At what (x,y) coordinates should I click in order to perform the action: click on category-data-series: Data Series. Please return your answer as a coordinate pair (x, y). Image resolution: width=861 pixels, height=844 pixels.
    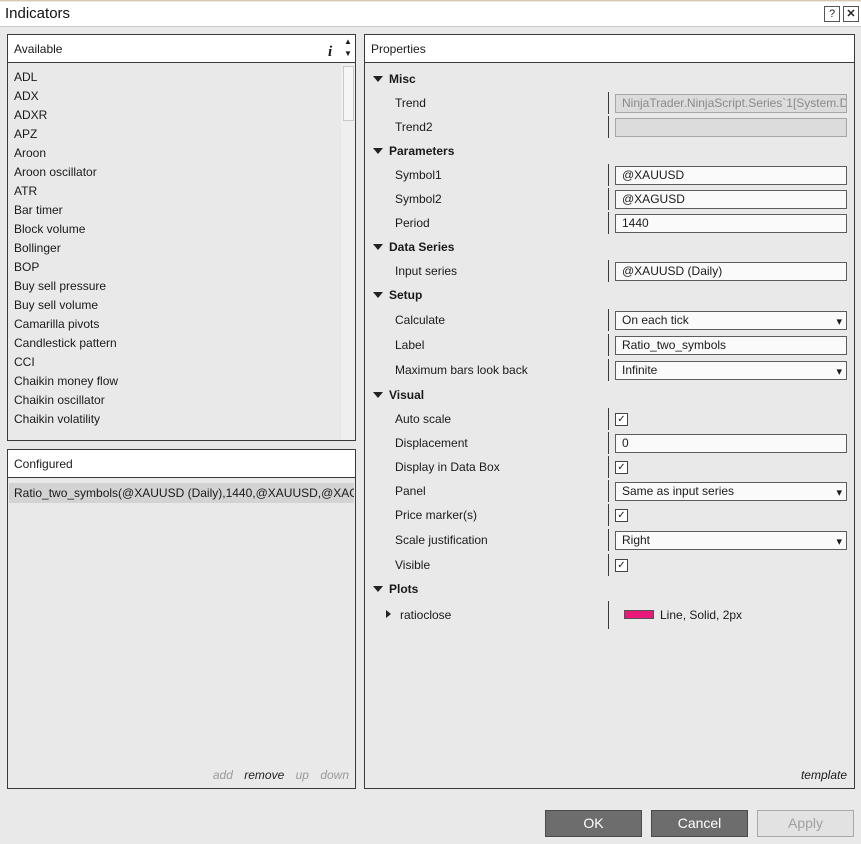
    Looking at the image, I should click on (609, 247).